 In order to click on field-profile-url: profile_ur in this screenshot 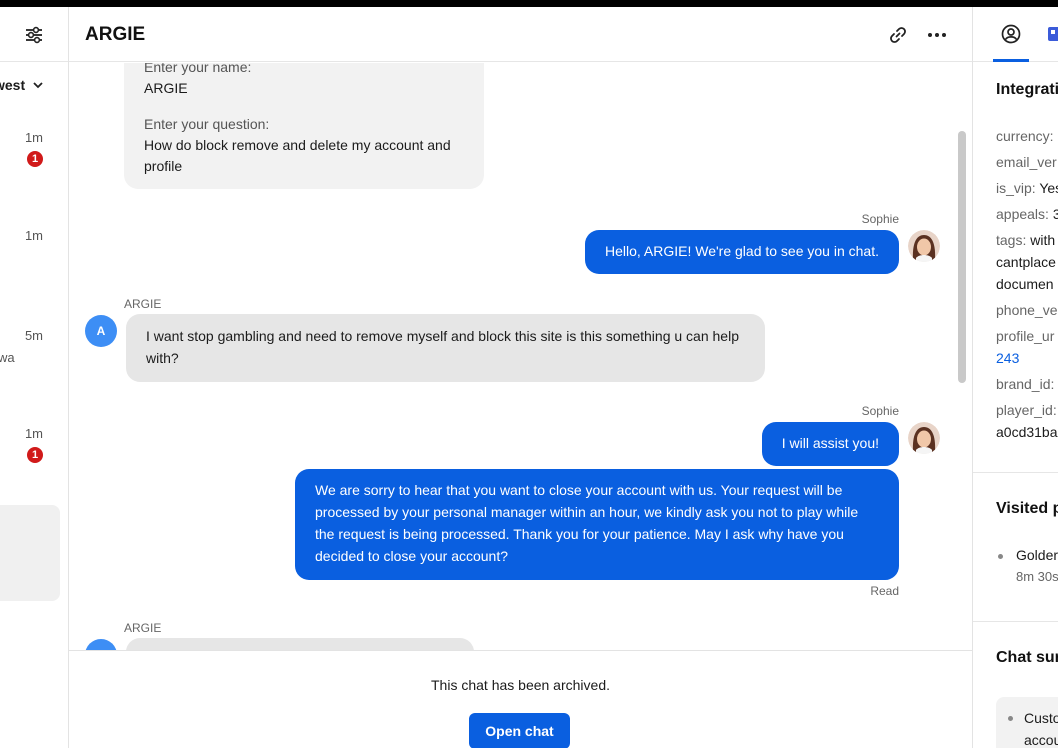, I will do `click(1025, 336)`.